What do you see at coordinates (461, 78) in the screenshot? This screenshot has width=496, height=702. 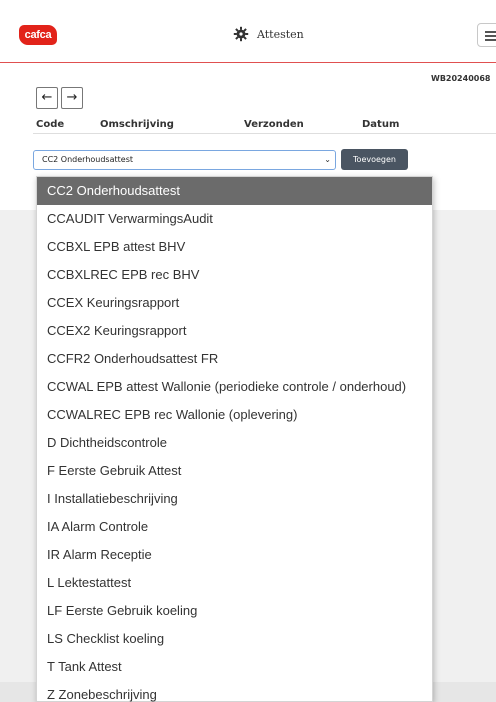 I see `document-id: WB20240068` at bounding box center [461, 78].